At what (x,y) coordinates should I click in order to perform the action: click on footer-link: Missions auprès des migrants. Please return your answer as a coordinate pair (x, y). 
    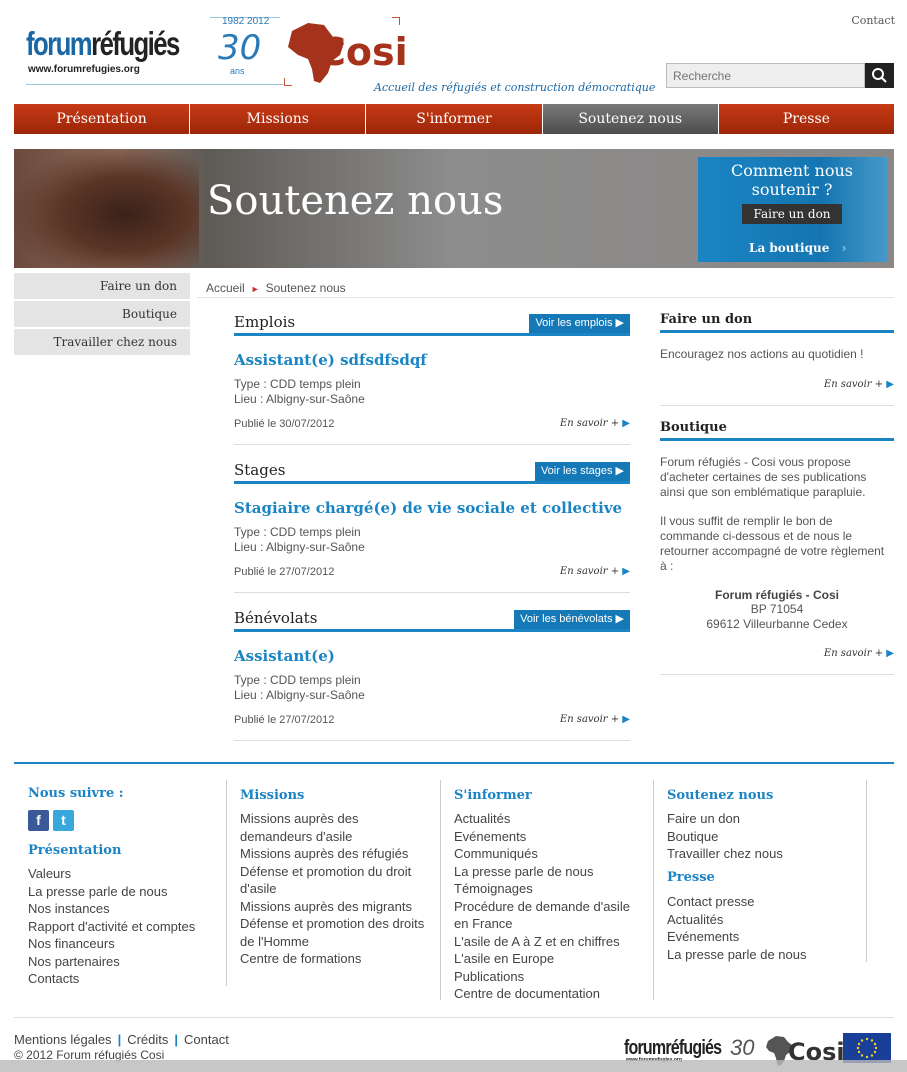
    Looking at the image, I should click on (336, 907).